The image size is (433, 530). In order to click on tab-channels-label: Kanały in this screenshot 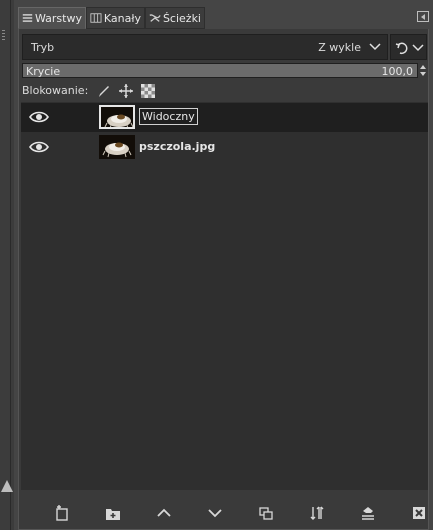, I will do `click(122, 18)`.